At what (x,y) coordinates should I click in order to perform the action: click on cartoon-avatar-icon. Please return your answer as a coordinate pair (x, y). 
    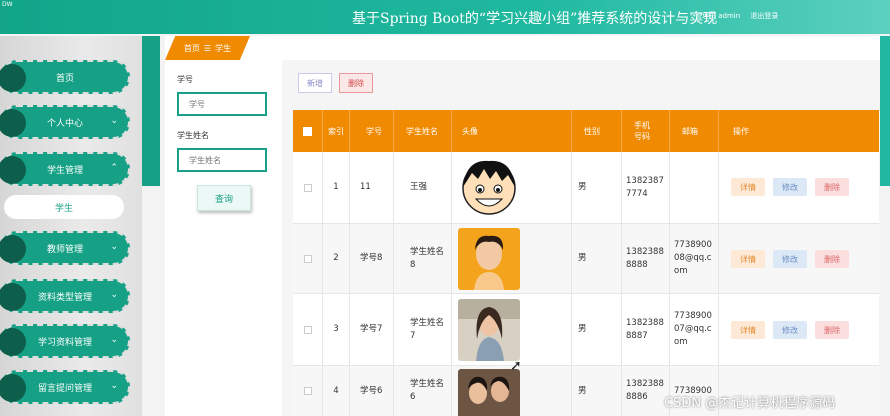
    Looking at the image, I should click on (489, 187).